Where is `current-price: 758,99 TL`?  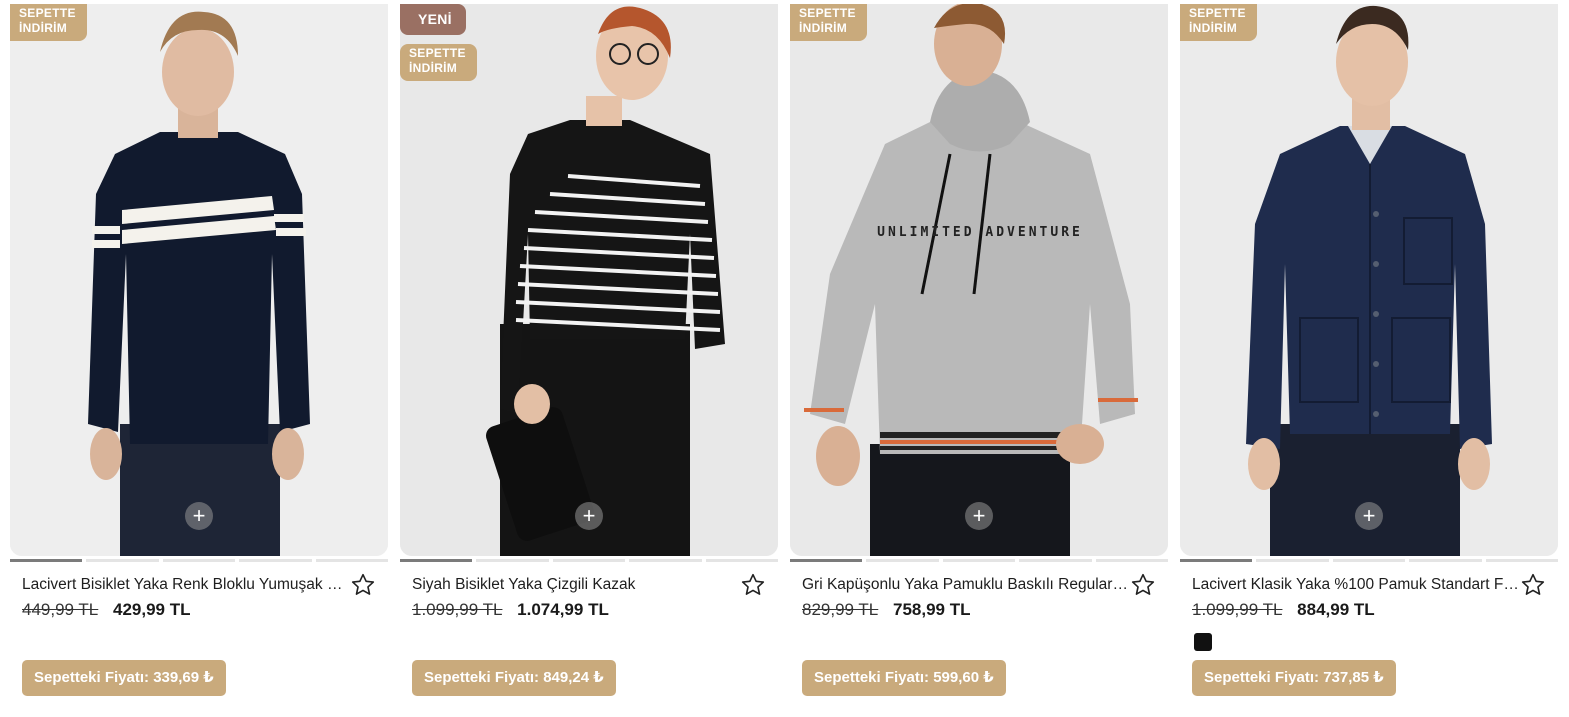
current-price: 758,99 TL is located at coordinates (932, 609).